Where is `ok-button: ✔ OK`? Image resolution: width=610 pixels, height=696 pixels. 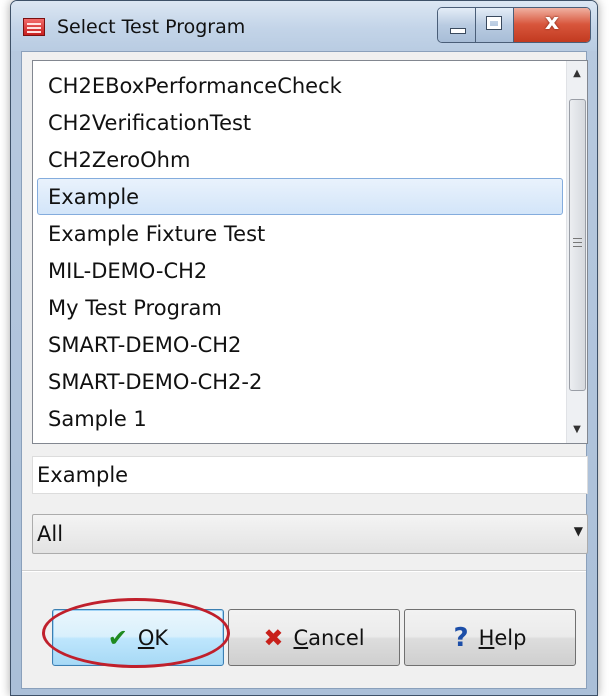
ok-button: ✔ OK is located at coordinates (138, 637).